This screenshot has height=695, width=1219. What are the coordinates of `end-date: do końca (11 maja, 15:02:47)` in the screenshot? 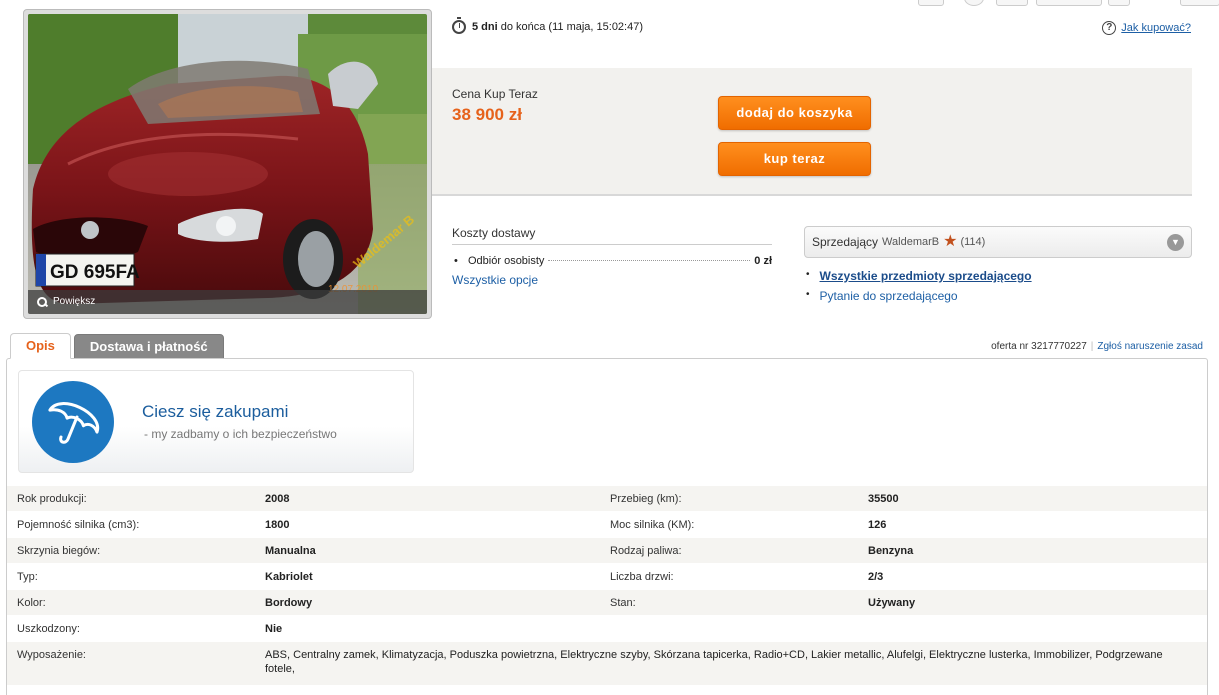 It's located at (572, 27).